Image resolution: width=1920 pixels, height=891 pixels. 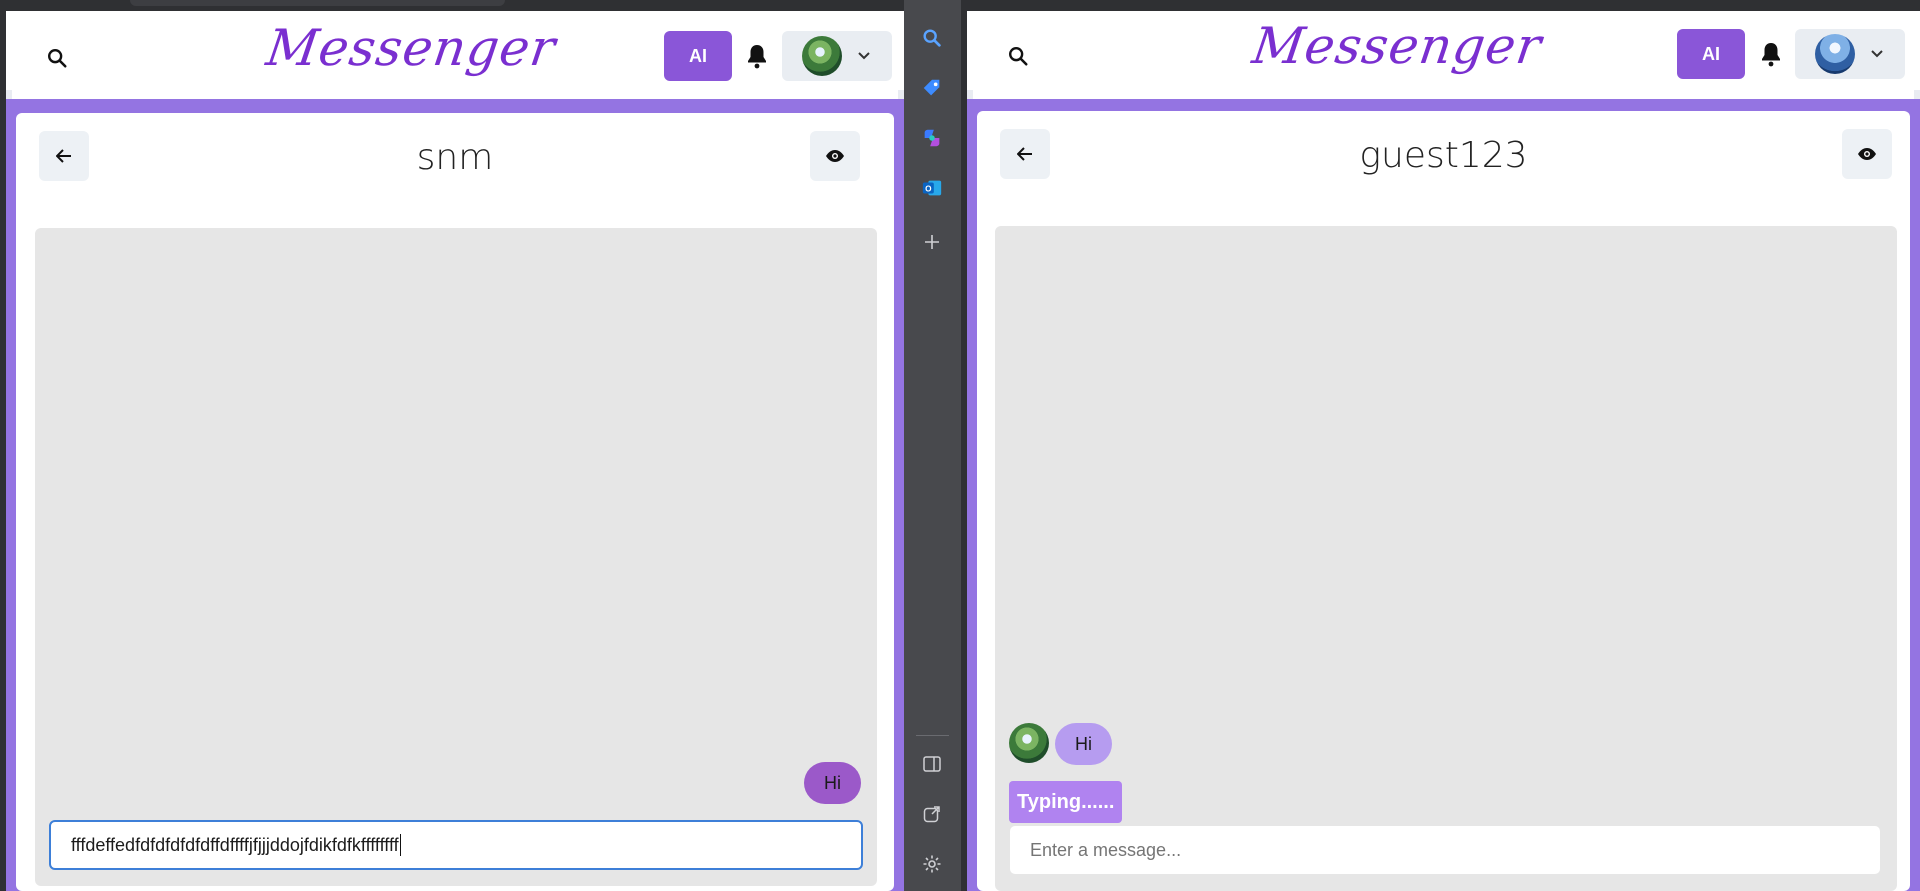 I want to click on plus-icon, so click(x=932, y=242).